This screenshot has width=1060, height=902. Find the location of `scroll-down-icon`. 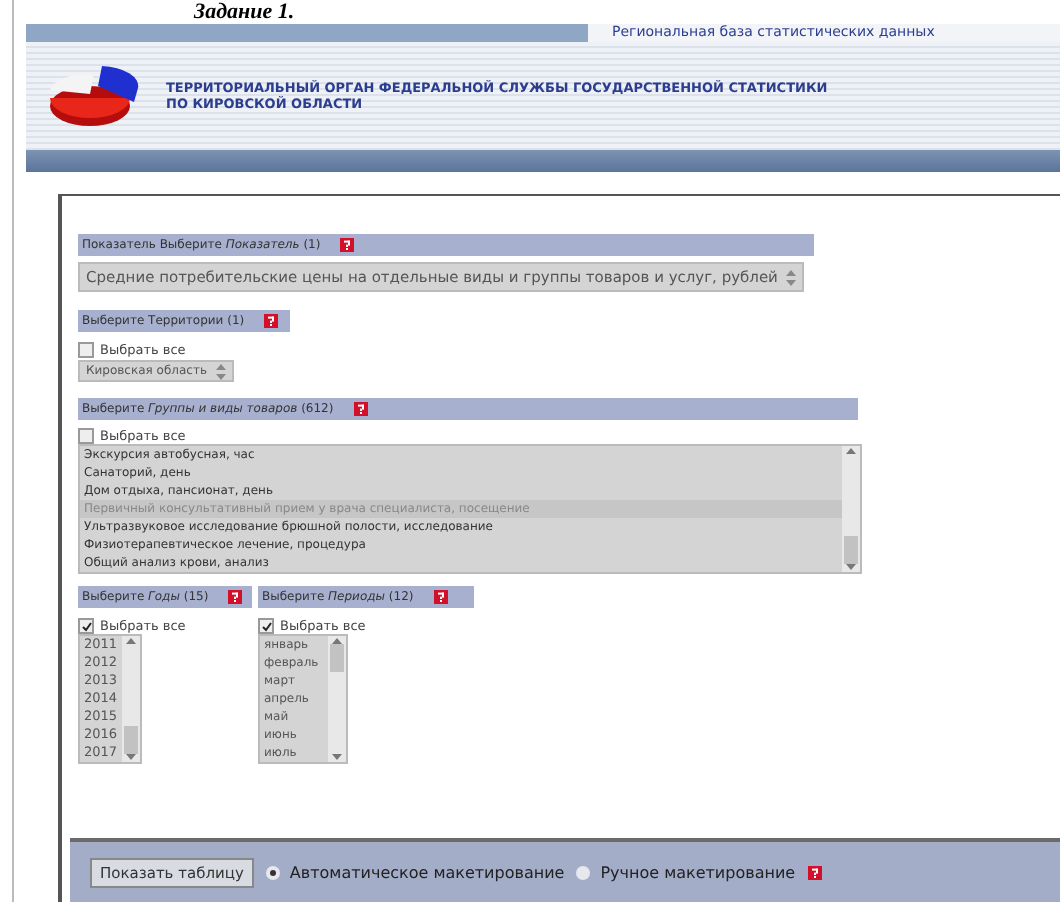

scroll-down-icon is located at coordinates (337, 758).